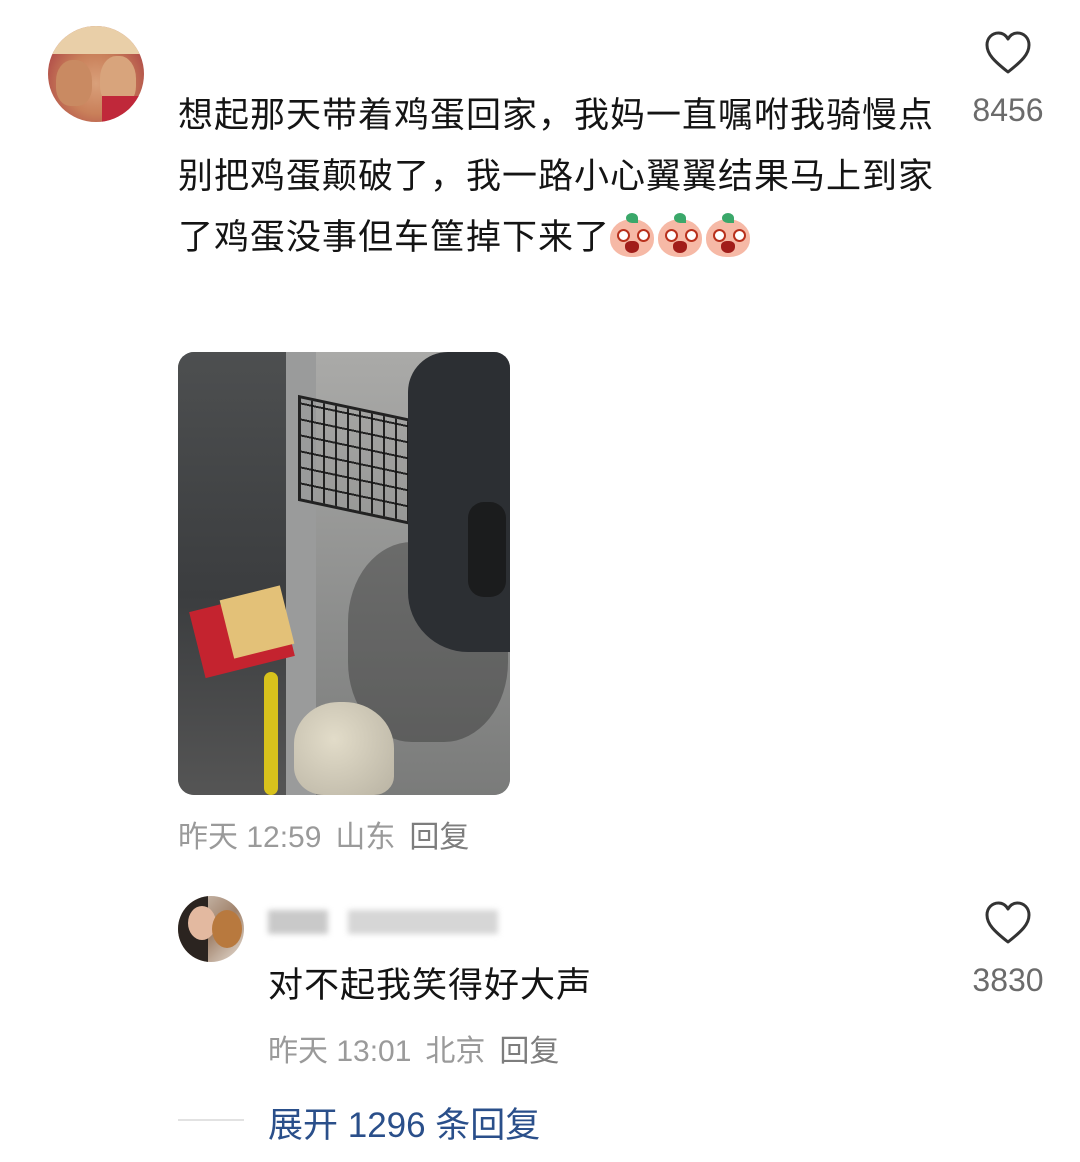 The width and height of the screenshot is (1080, 1162). What do you see at coordinates (211, 929) in the screenshot?
I see `reply-avatar` at bounding box center [211, 929].